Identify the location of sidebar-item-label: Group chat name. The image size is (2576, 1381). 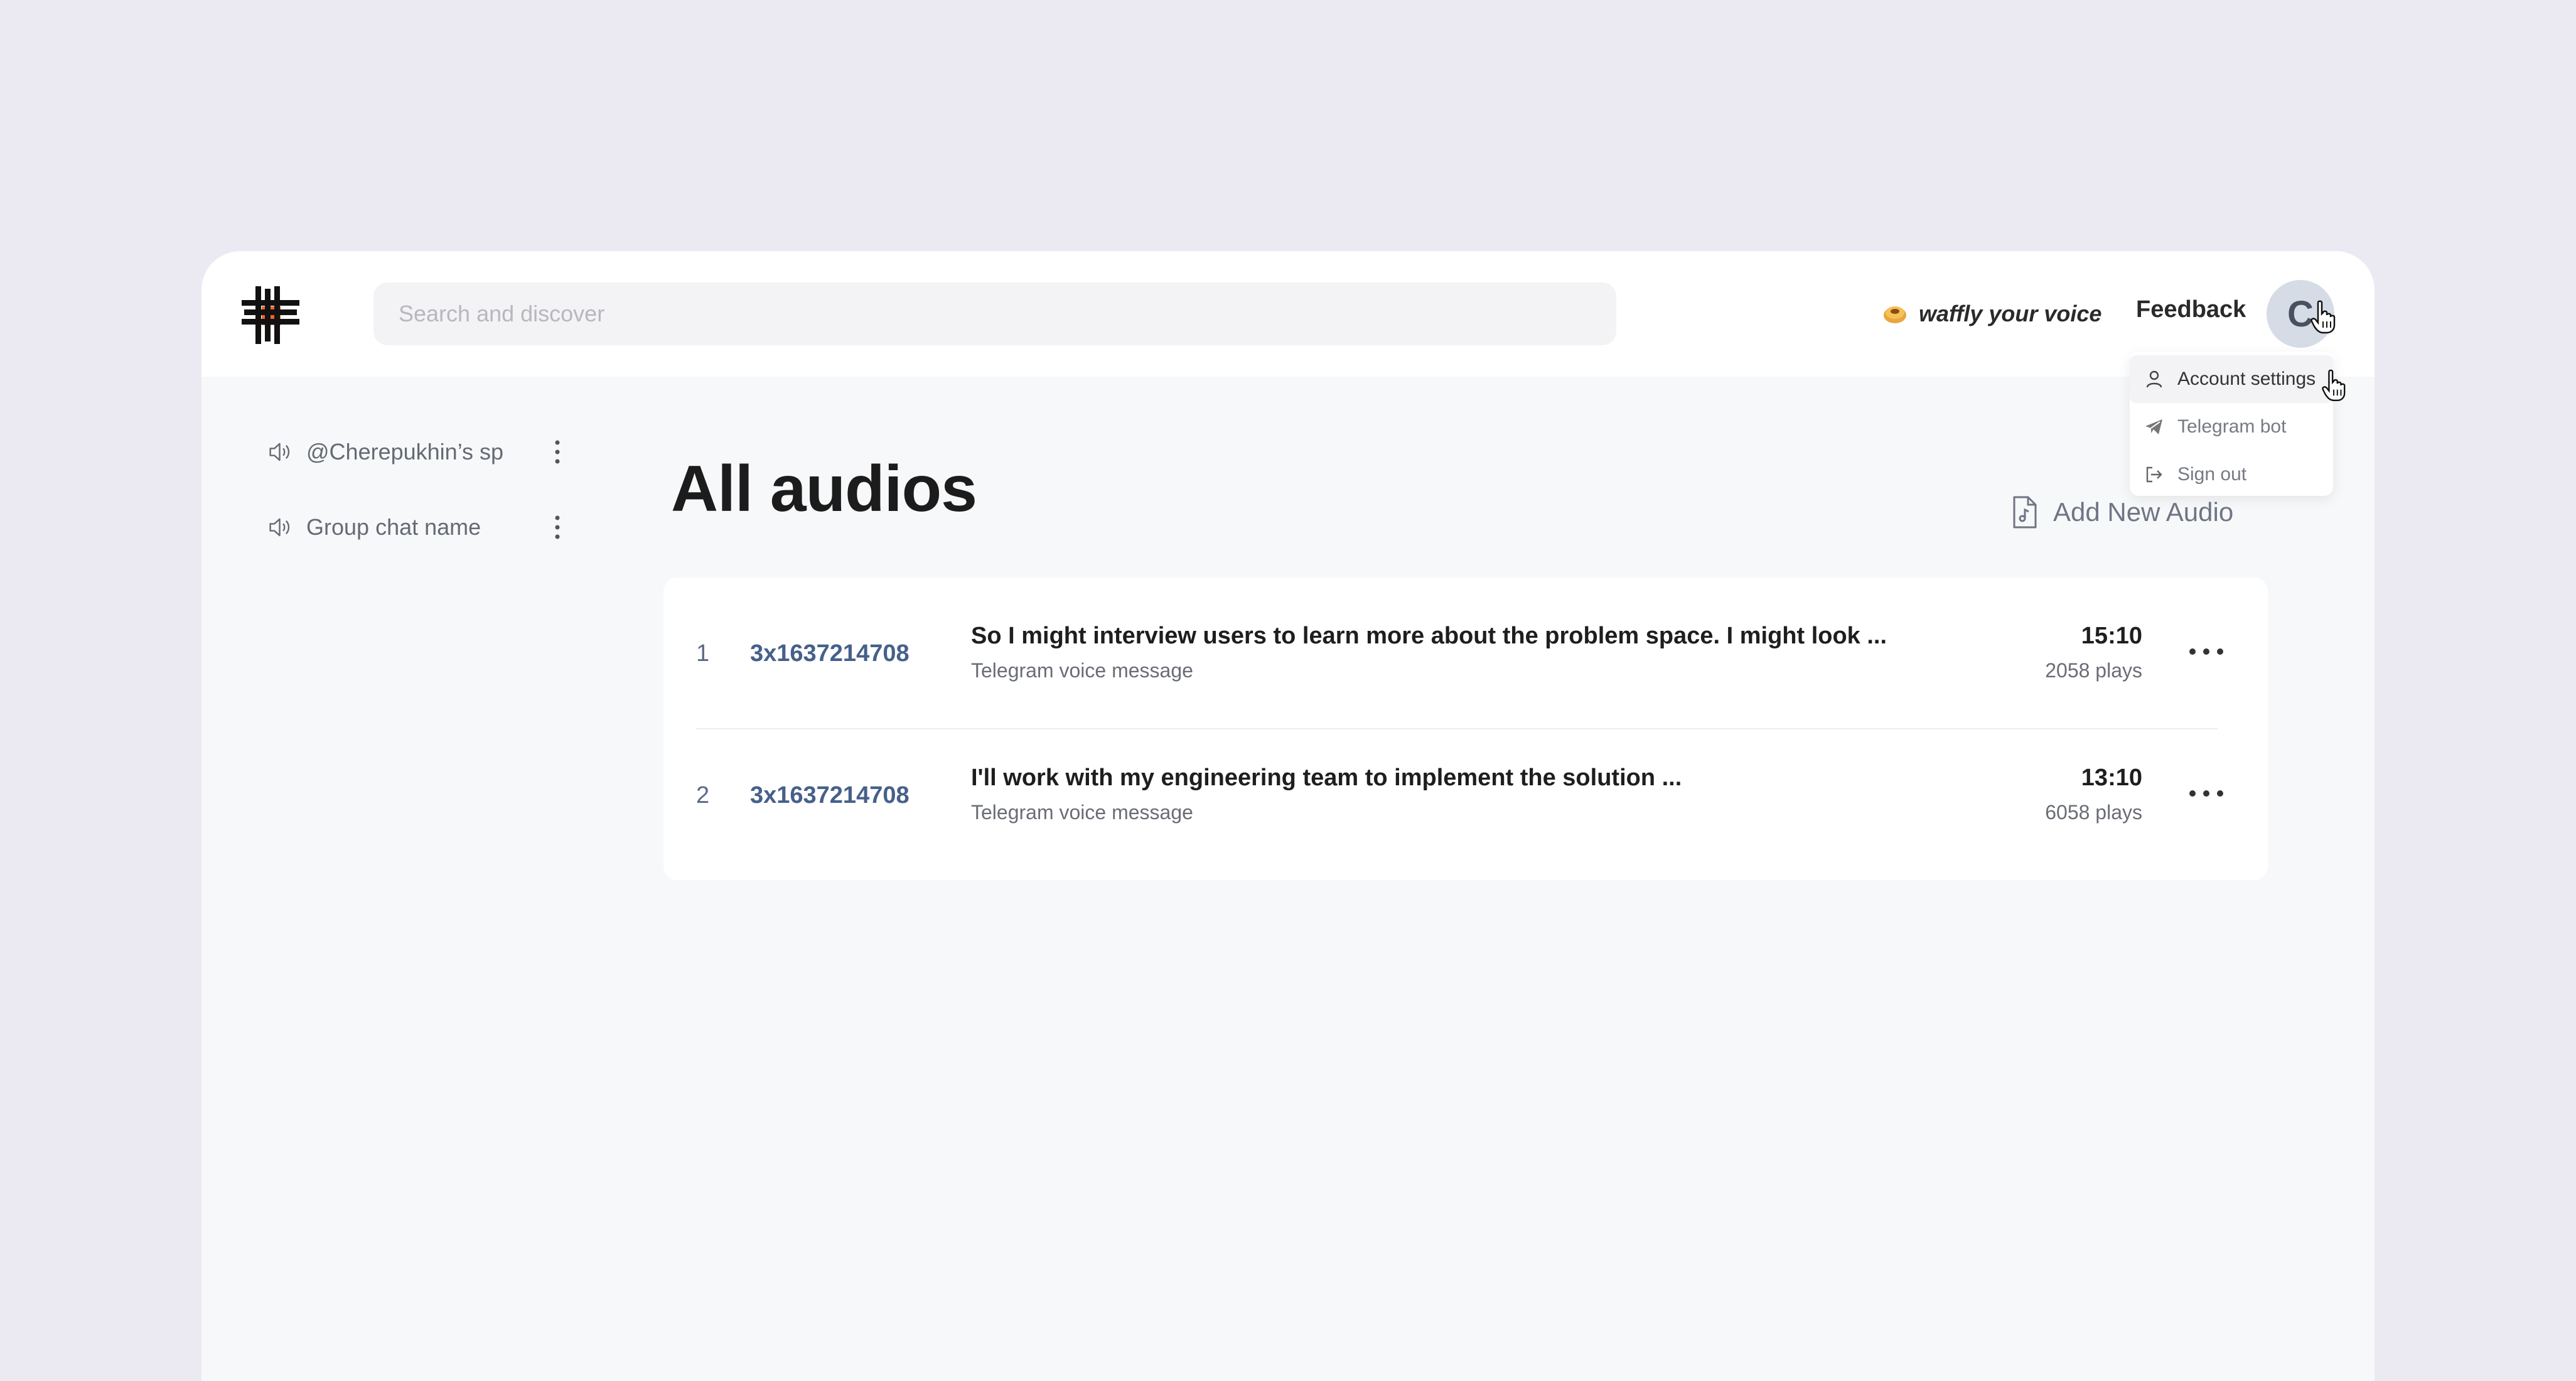
(393, 527).